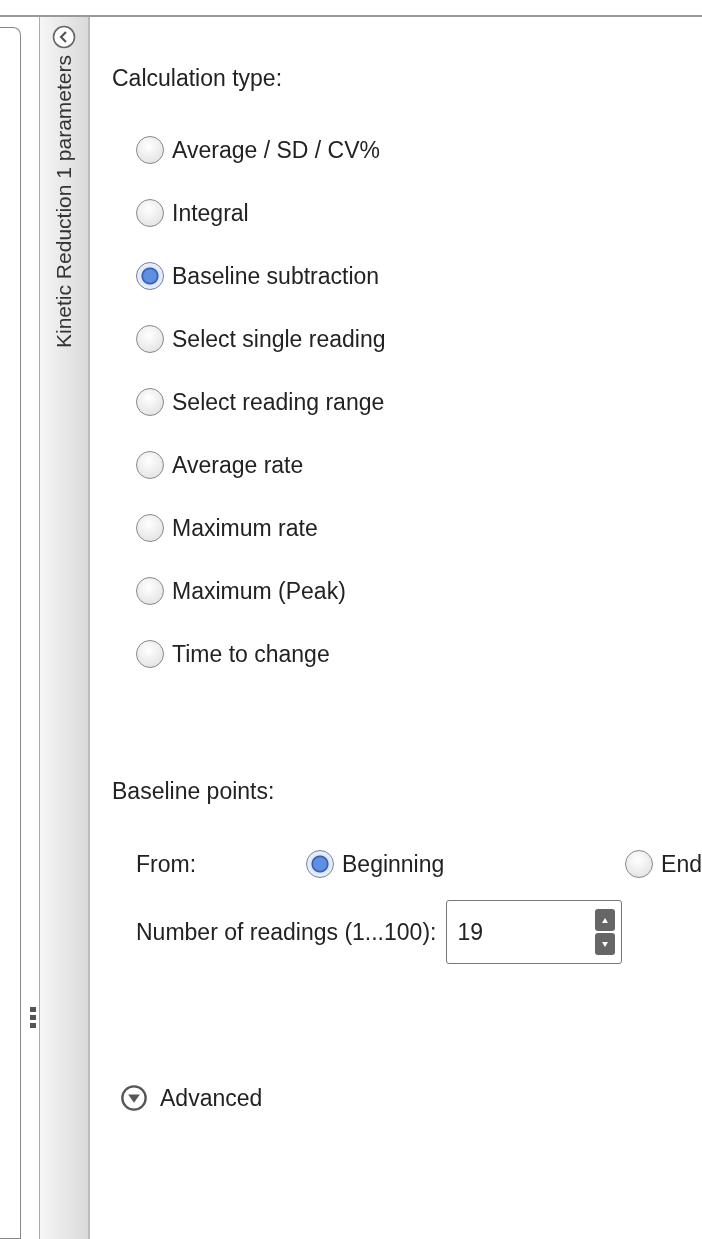 The image size is (702, 1239). What do you see at coordinates (193, 791) in the screenshot?
I see `section-label: Baseline points:` at bounding box center [193, 791].